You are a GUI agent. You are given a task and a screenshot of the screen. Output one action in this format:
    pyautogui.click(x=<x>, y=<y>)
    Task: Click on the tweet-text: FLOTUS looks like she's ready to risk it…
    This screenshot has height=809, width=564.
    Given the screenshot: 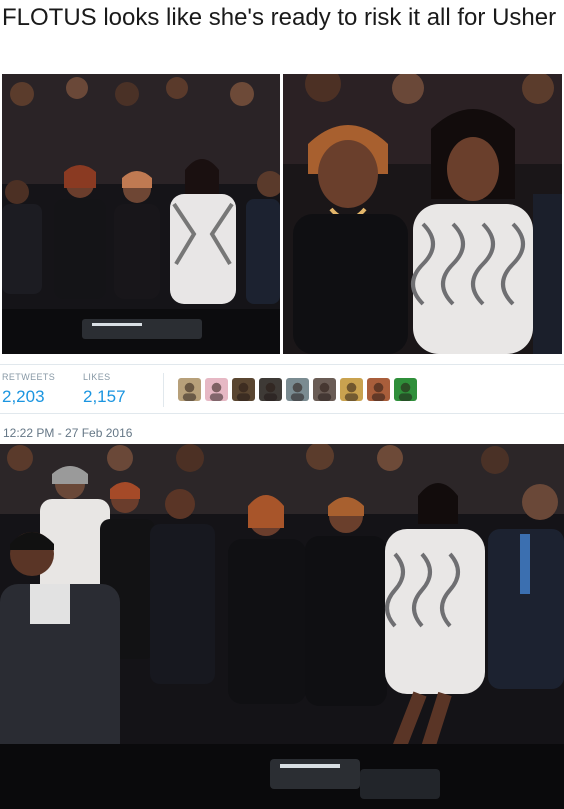 What is the action you would take?
    pyautogui.click(x=279, y=17)
    